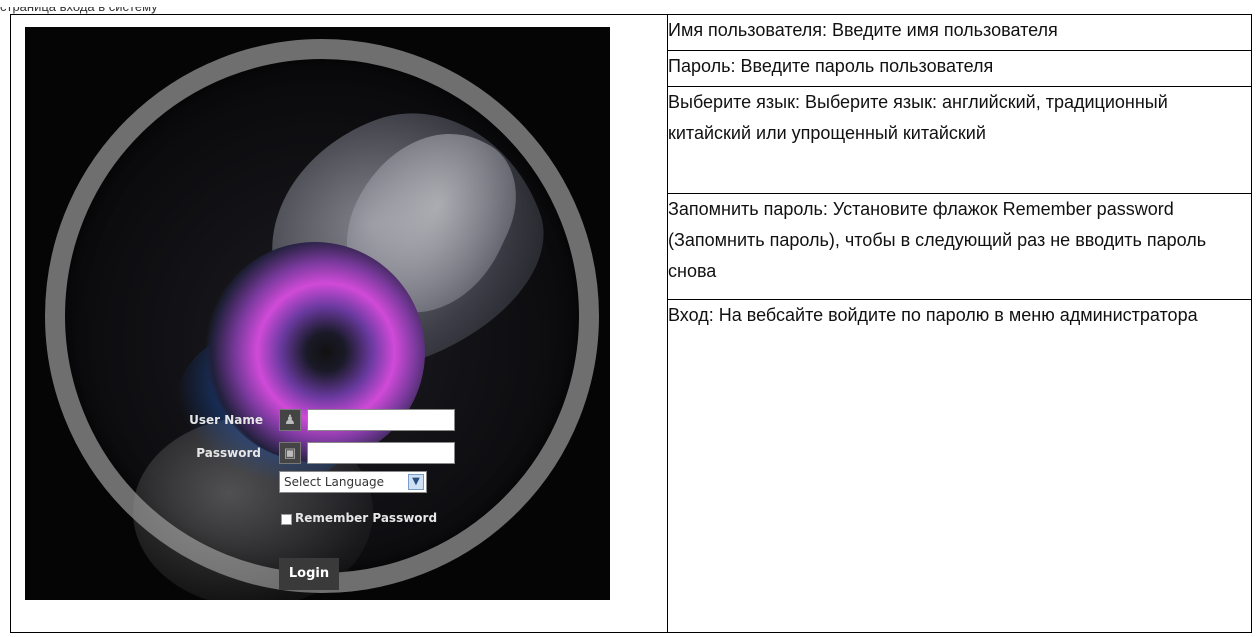 This screenshot has width=1258, height=637. What do you see at coordinates (309, 574) in the screenshot?
I see `login-button: Login` at bounding box center [309, 574].